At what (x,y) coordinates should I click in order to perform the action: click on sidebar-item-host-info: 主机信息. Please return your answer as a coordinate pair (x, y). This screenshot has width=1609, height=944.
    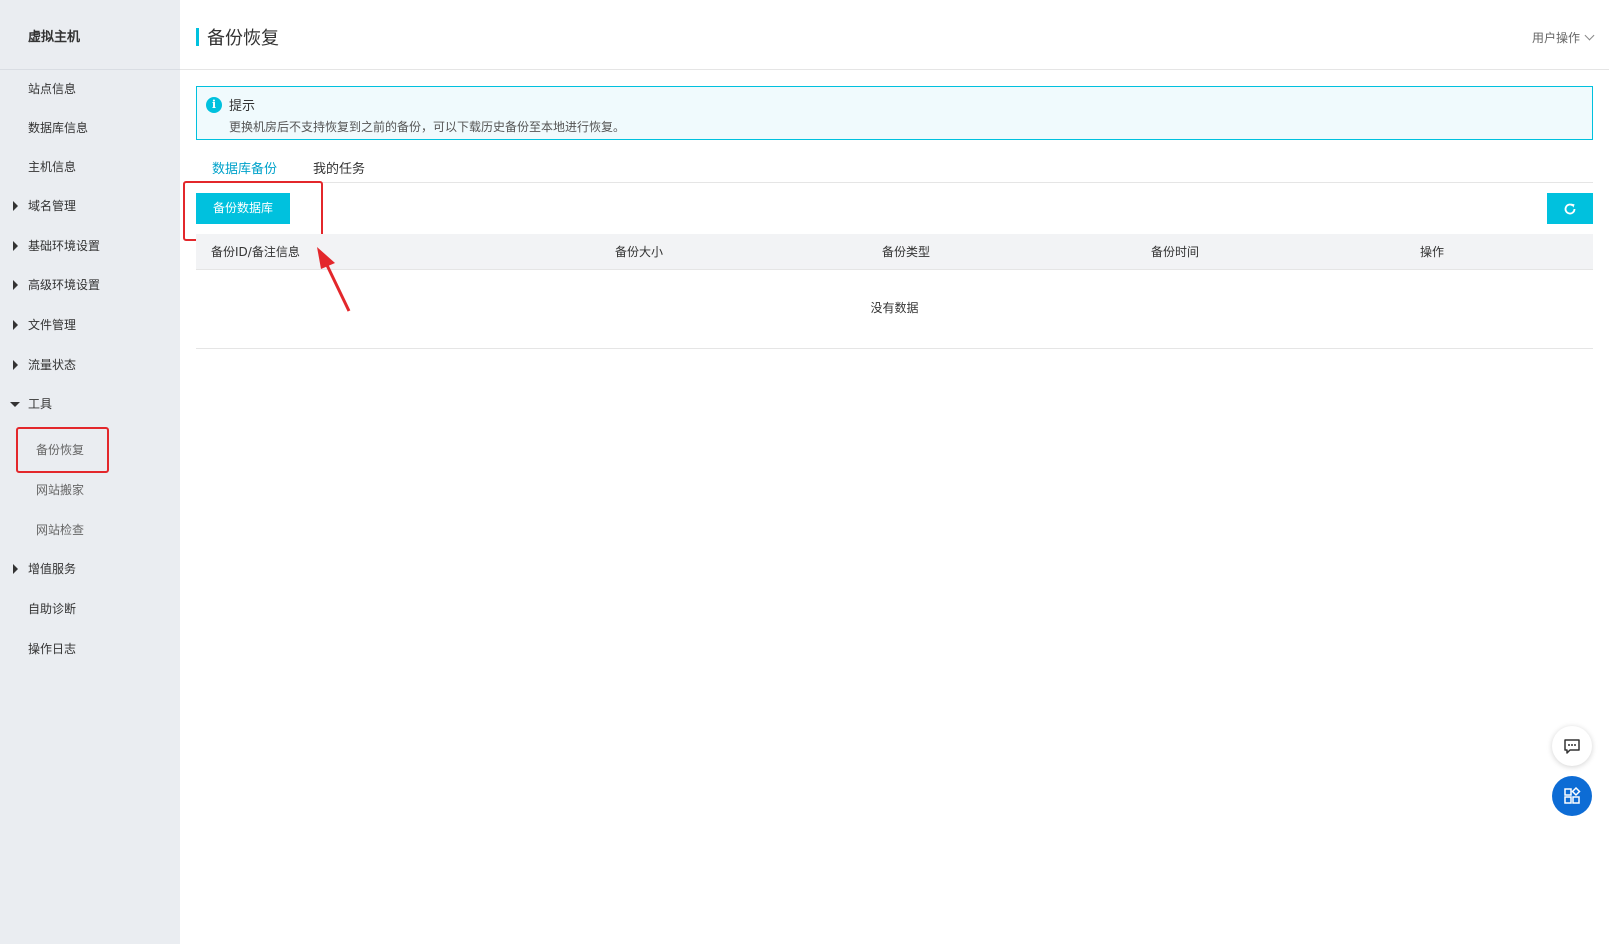
    Looking at the image, I should click on (90, 167).